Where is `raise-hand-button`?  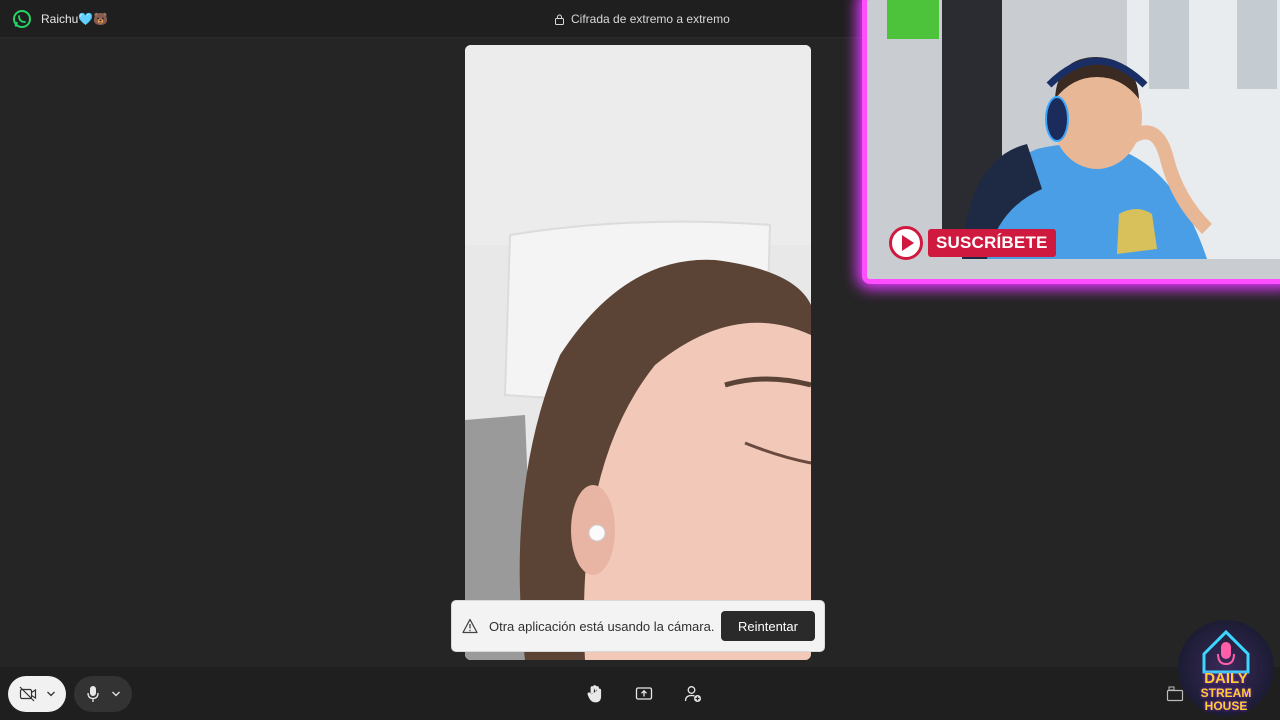
raise-hand-button is located at coordinates (595, 694).